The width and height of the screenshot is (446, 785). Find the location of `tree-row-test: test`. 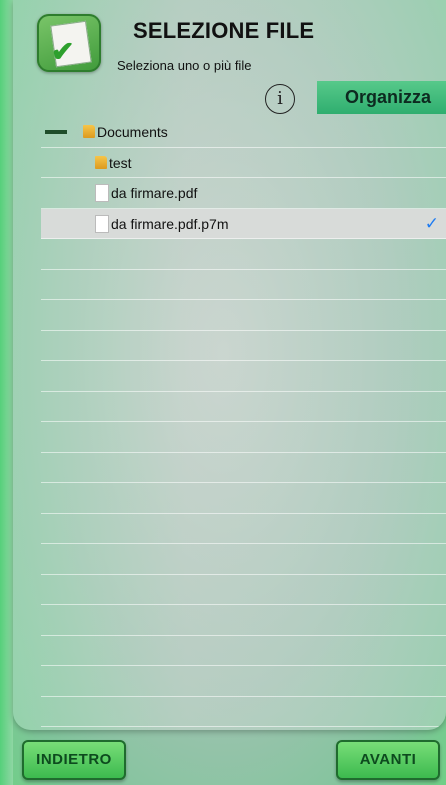

tree-row-test: test is located at coordinates (243, 163).